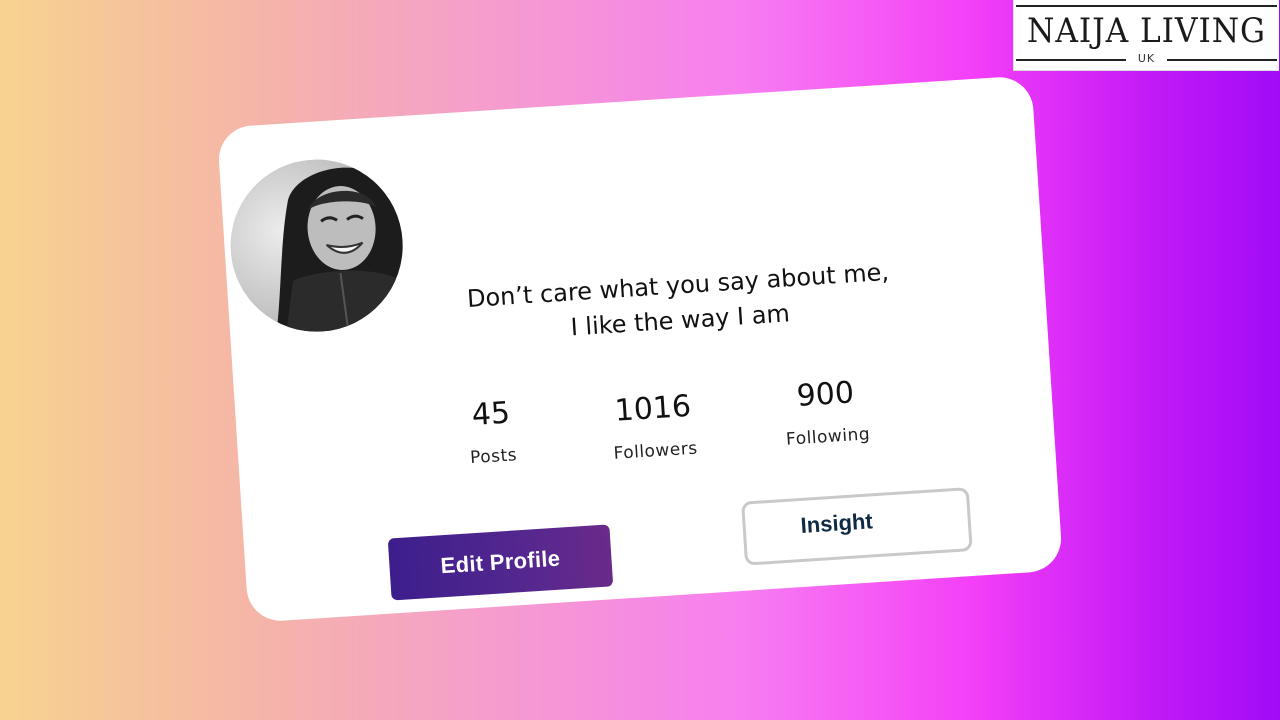 The height and width of the screenshot is (720, 1280). I want to click on naija-living-logo: NAIJA LIVING UK, so click(1146, 35).